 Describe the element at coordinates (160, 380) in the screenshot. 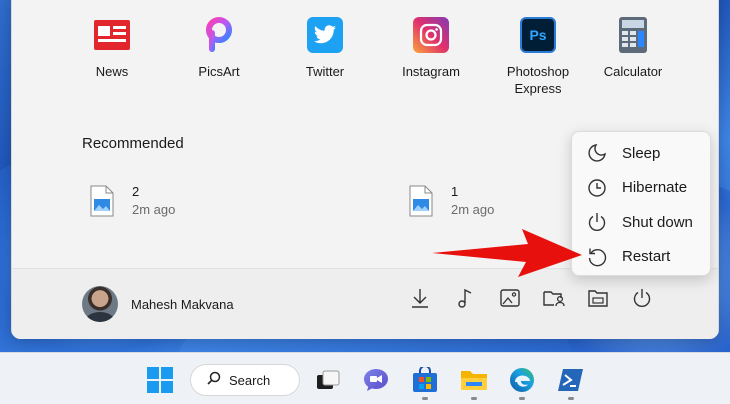

I see `start-icon` at that location.